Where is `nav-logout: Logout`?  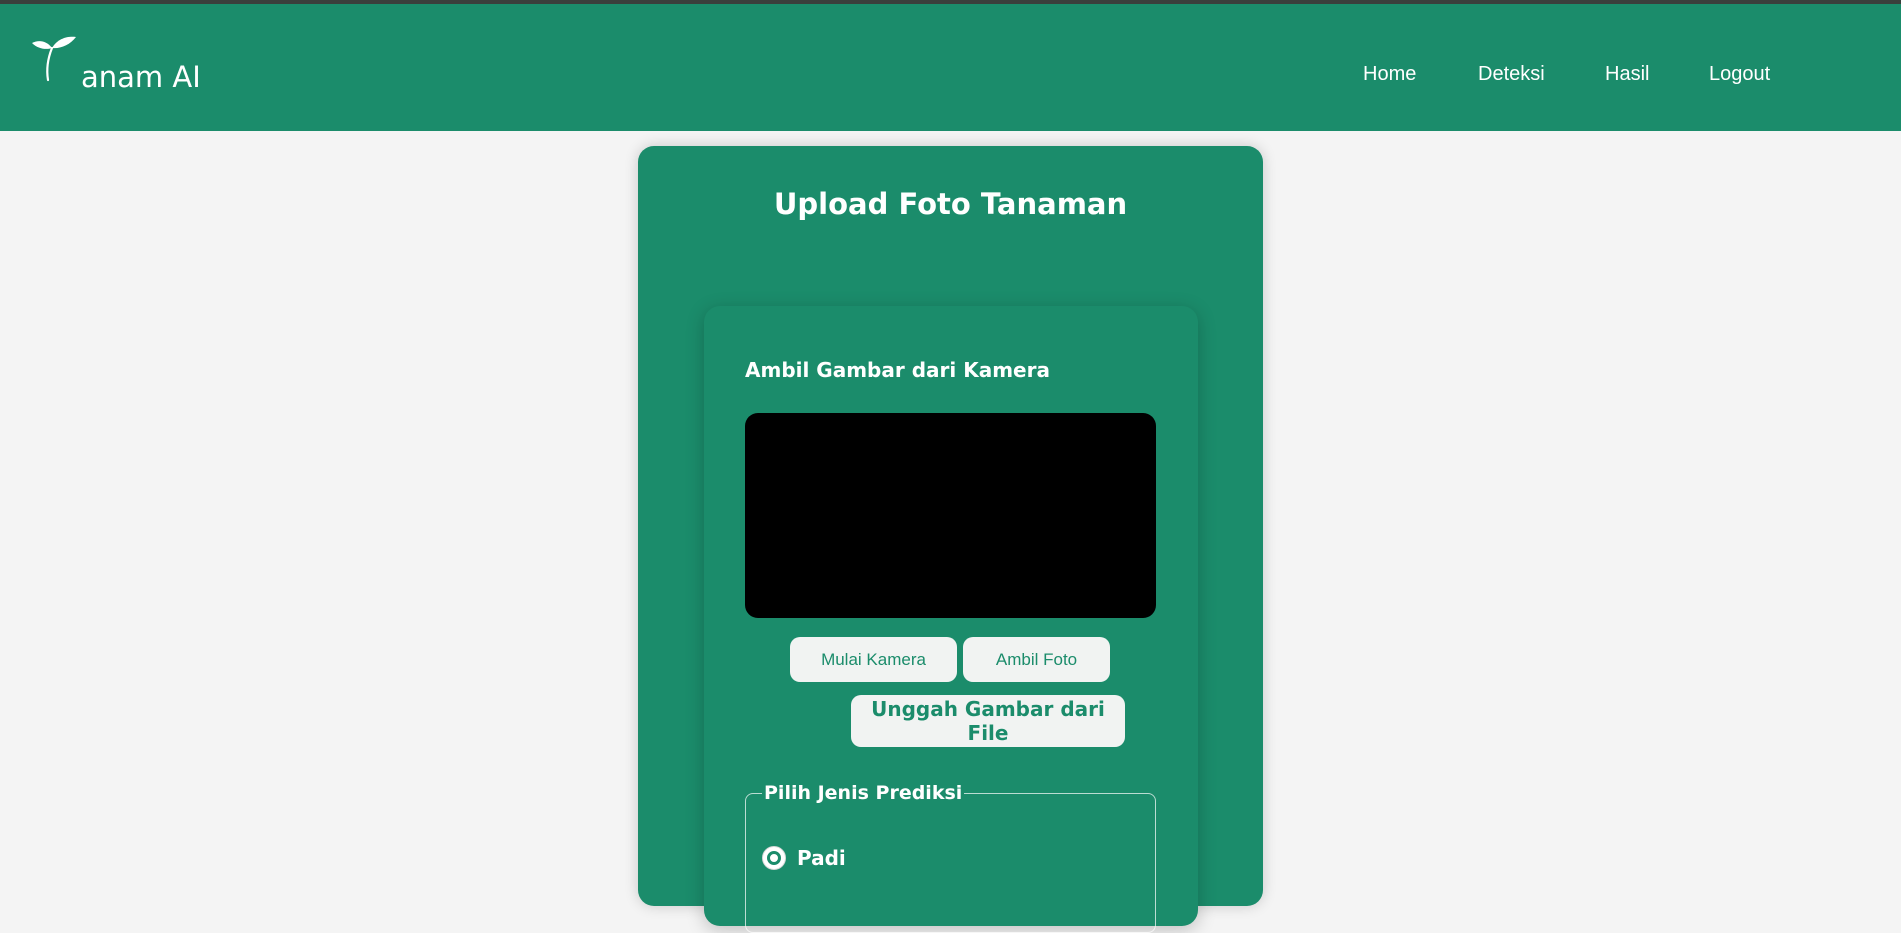 nav-logout: Logout is located at coordinates (1739, 74).